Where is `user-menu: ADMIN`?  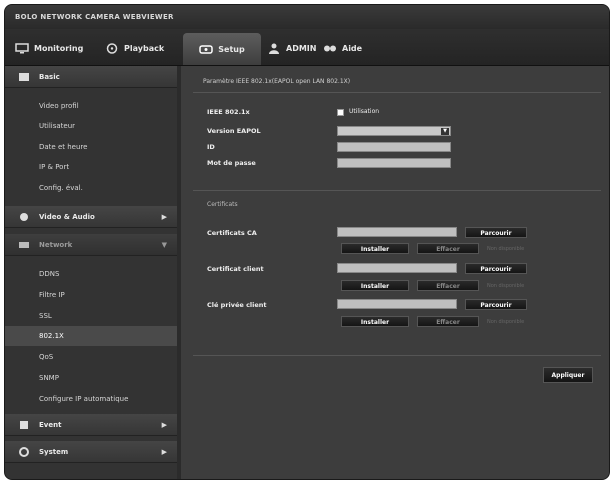
user-menu: ADMIN is located at coordinates (291, 48).